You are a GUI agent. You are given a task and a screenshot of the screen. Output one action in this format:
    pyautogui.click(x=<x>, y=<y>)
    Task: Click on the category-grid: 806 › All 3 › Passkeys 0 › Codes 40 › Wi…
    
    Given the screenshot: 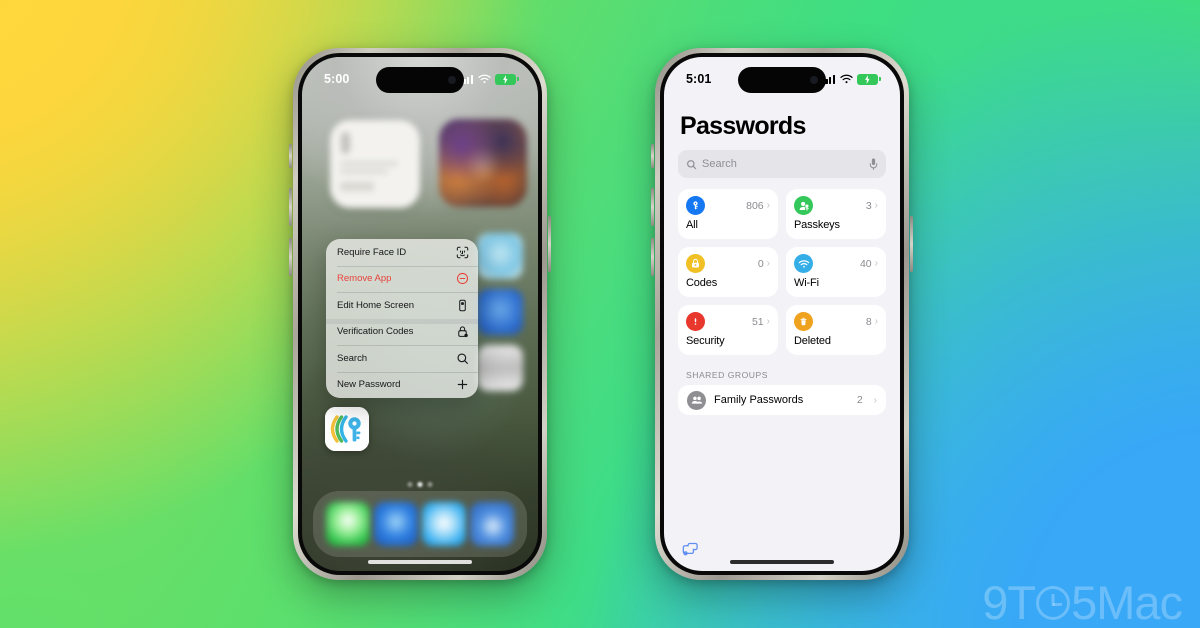 What is the action you would take?
    pyautogui.click(x=782, y=272)
    